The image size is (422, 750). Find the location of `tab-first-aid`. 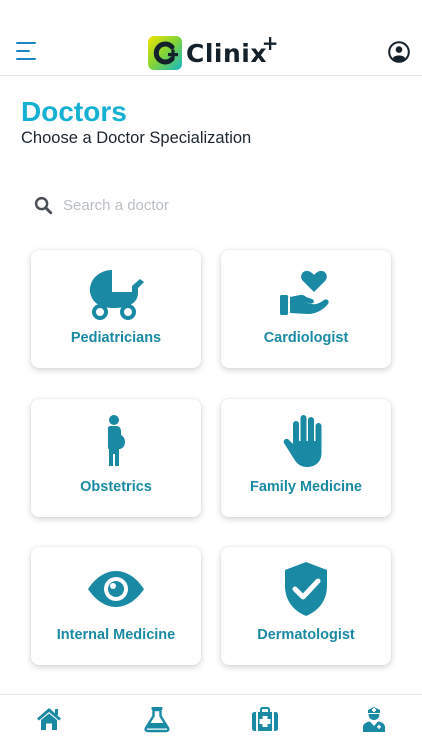

tab-first-aid is located at coordinates (265, 719).